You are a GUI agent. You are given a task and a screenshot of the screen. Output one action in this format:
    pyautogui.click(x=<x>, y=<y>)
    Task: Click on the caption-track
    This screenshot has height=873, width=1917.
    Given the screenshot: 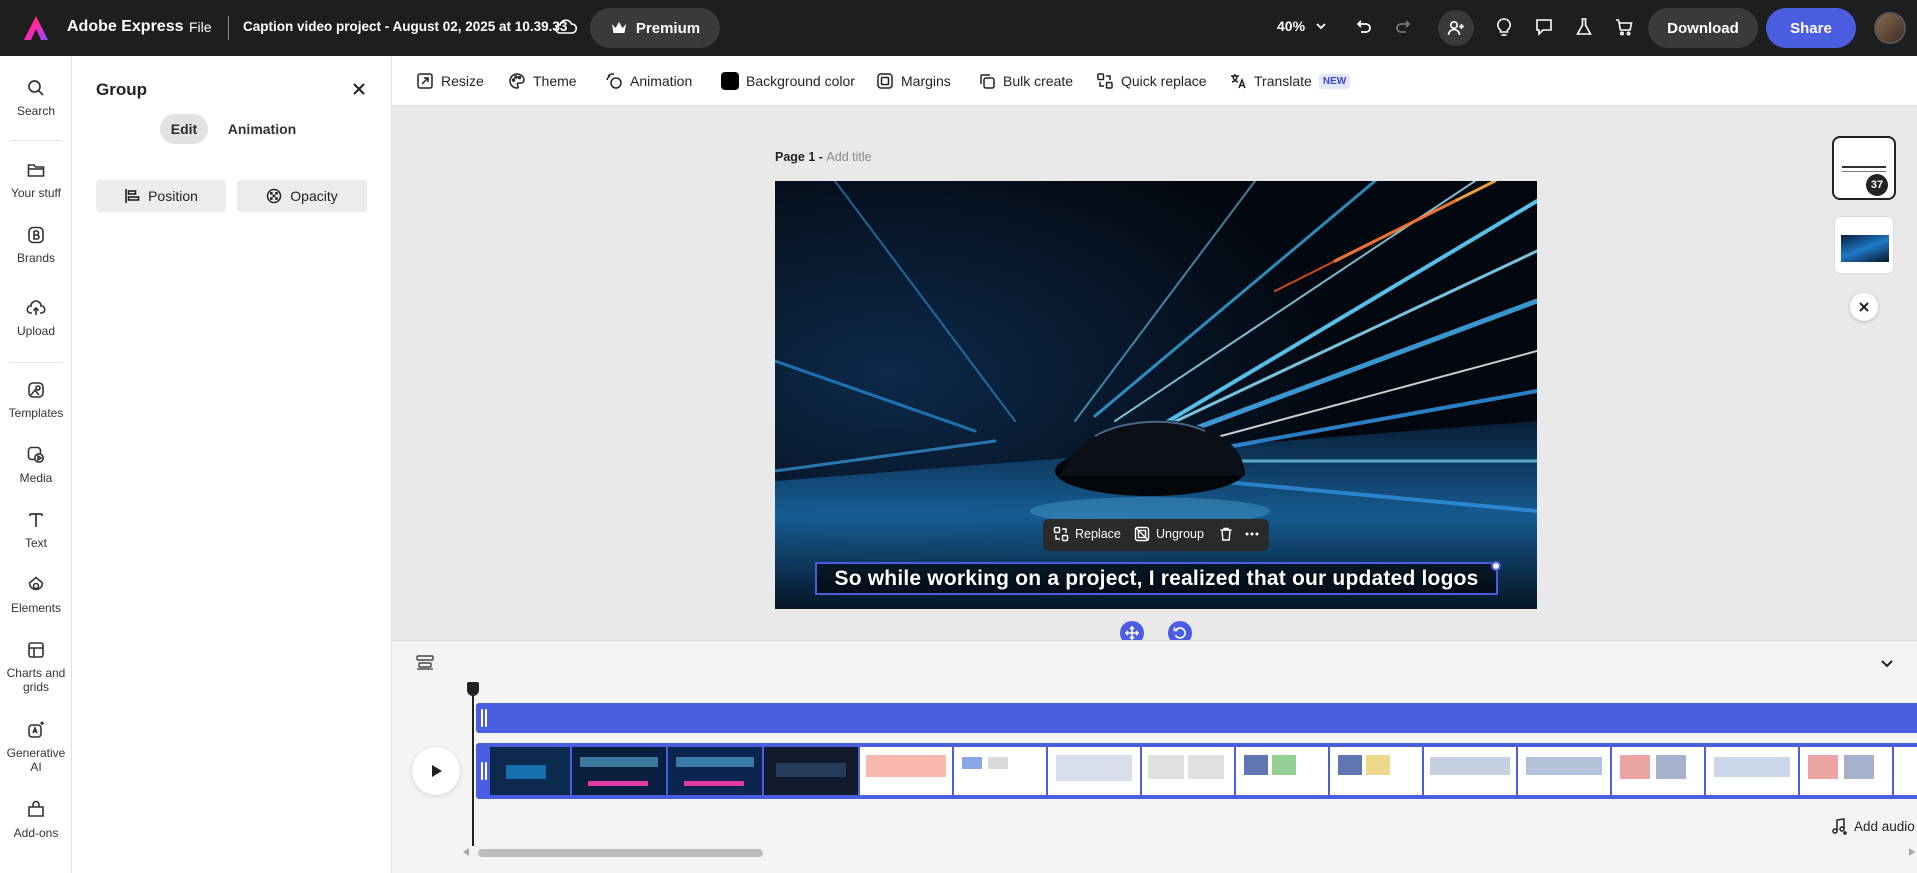 What is the action you would take?
    pyautogui.click(x=1196, y=718)
    